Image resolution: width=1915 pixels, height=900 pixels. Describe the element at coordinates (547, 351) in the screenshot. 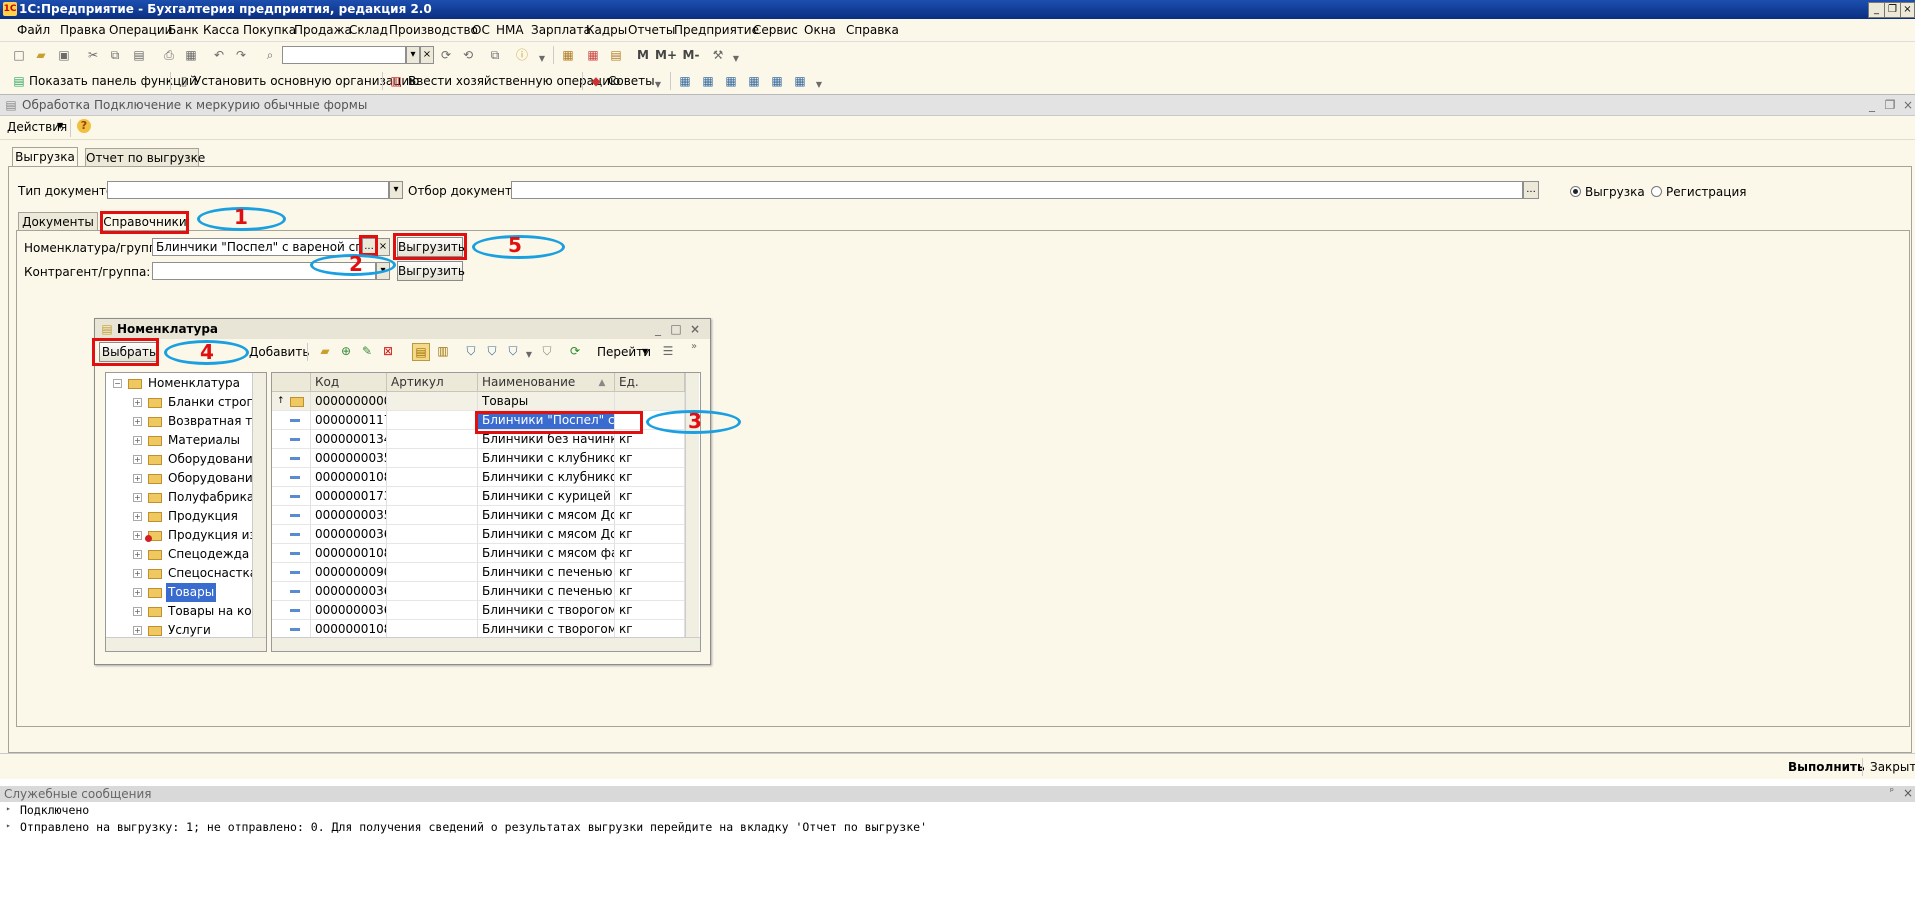

I see `clear-filter-icon: ⛉` at that location.